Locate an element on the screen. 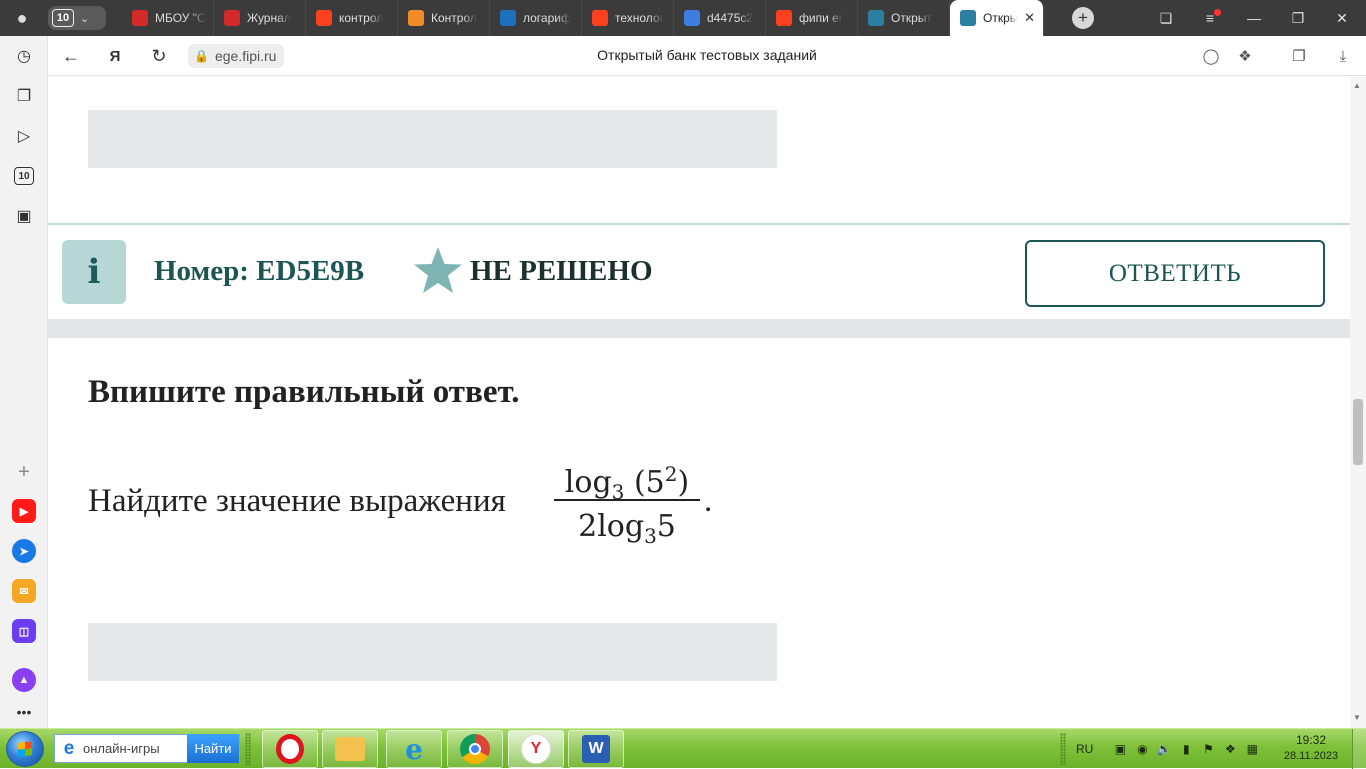 The height and width of the screenshot is (769, 1366). tab-label: технолог is located at coordinates (639, 18).